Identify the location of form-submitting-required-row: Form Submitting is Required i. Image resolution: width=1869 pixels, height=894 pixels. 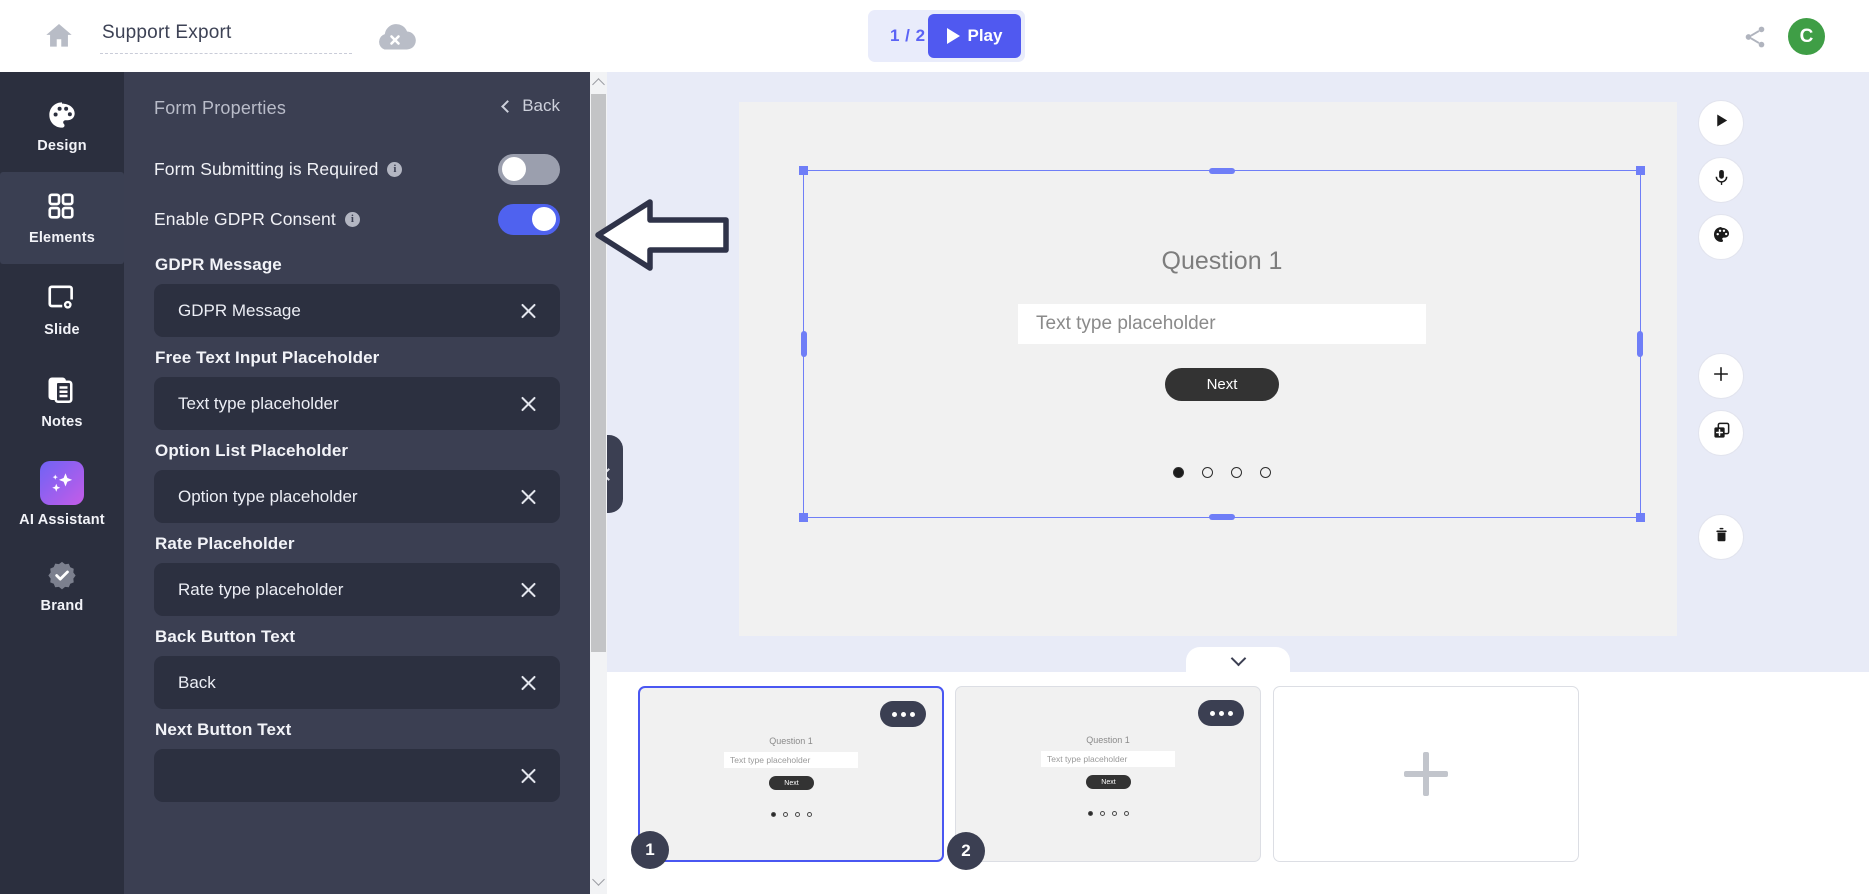
(357, 169).